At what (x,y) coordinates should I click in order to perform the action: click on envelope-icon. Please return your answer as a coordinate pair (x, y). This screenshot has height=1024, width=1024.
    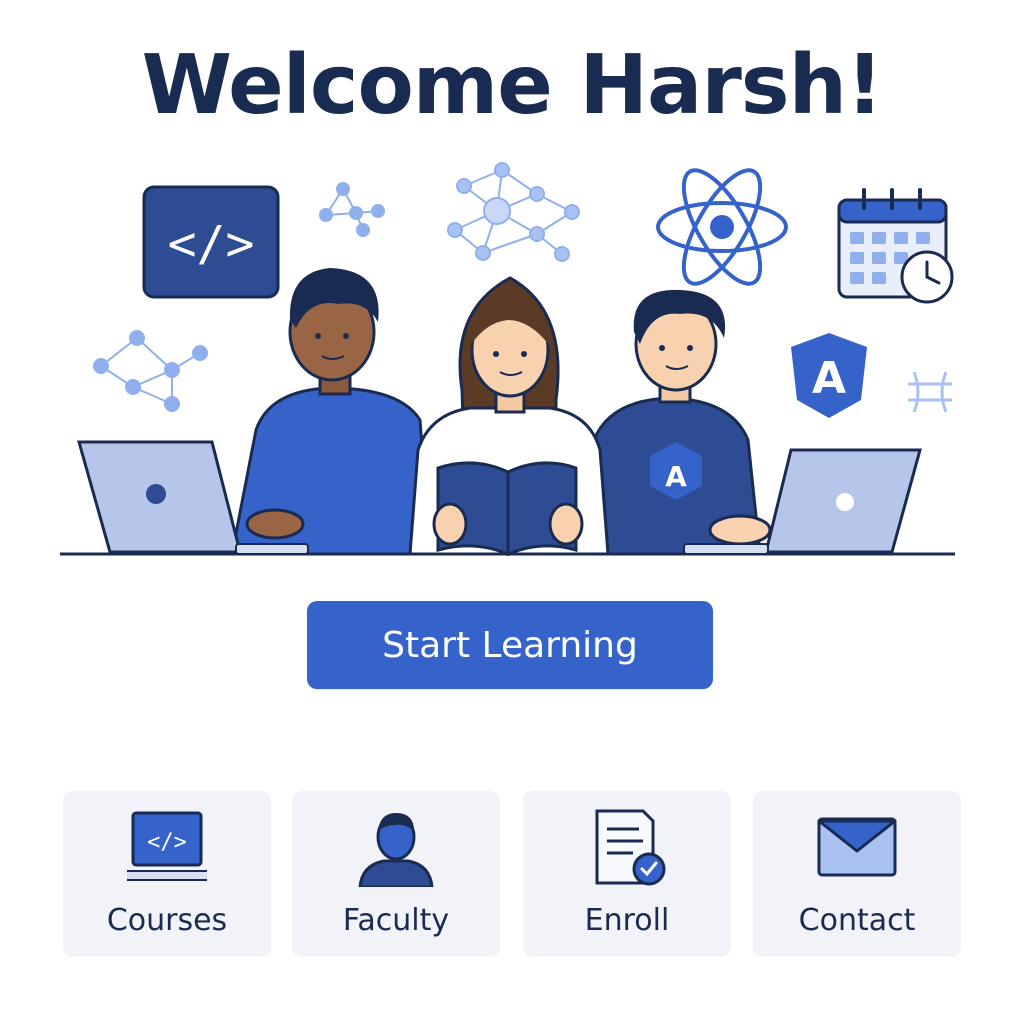
    Looking at the image, I should click on (857, 847).